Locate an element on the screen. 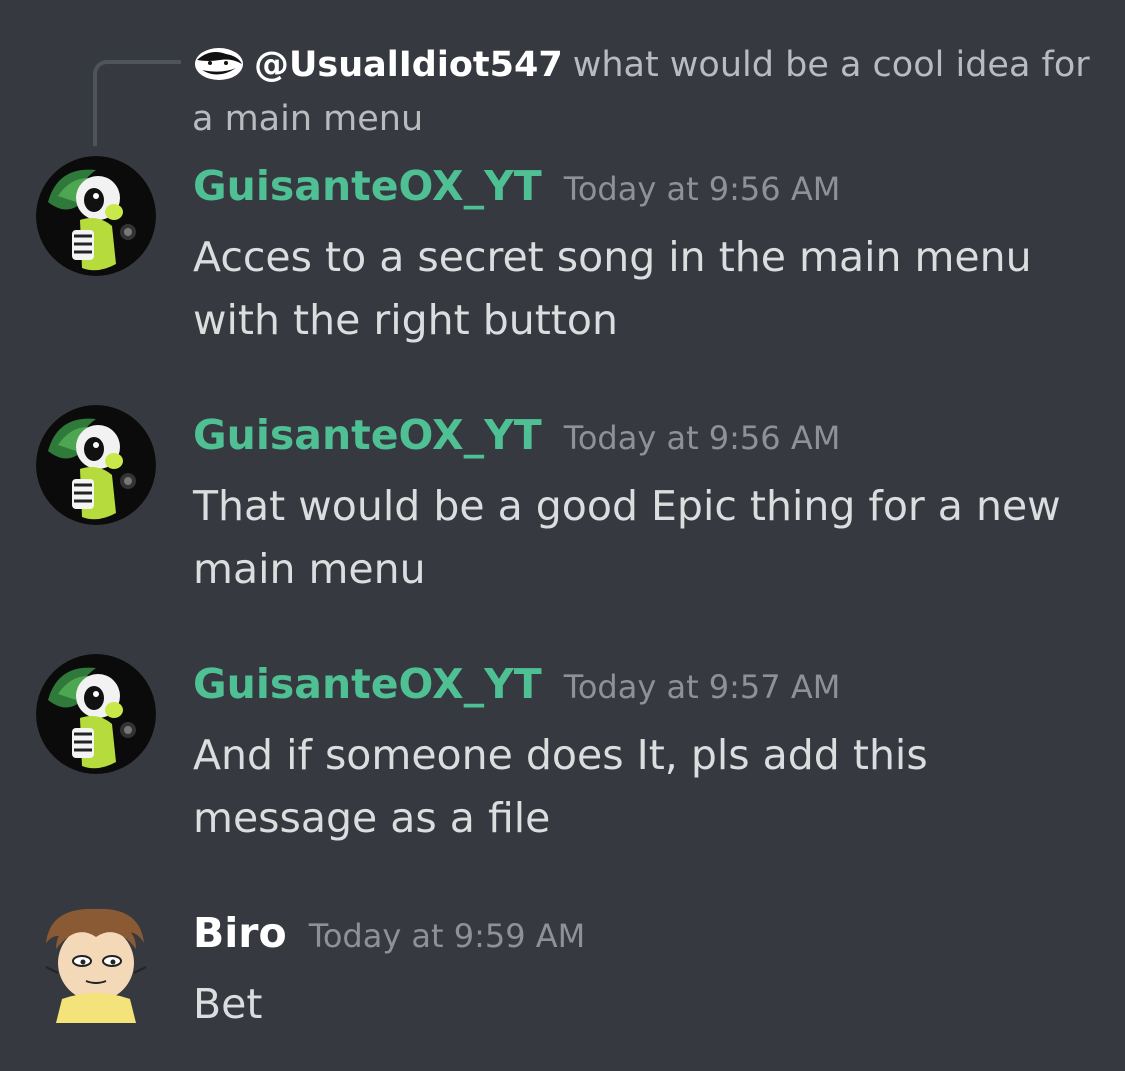 The image size is (1125, 1071). message-header: GuisanteOX_YT Today at 9:57 AM is located at coordinates (516, 688).